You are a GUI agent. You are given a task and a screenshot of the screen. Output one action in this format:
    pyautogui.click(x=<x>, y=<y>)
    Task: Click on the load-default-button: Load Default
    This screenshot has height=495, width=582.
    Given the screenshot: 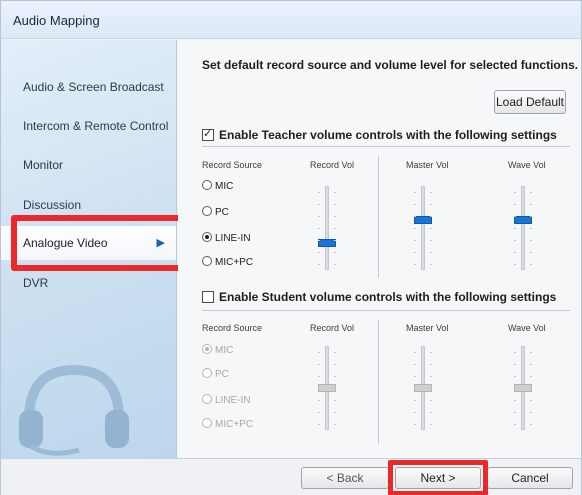 What is the action you would take?
    pyautogui.click(x=530, y=102)
    